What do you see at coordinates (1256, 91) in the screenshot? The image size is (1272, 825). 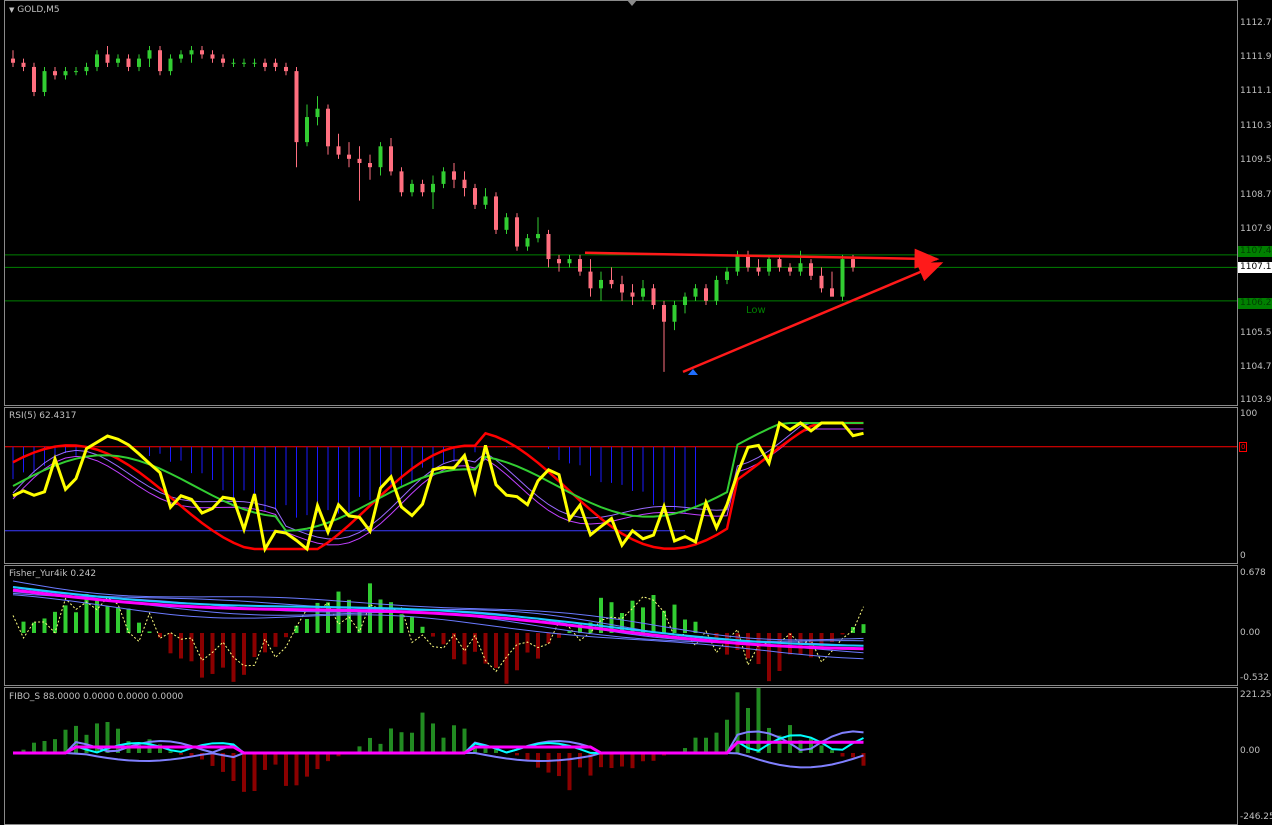 I see `price-tick: 1111.15` at bounding box center [1256, 91].